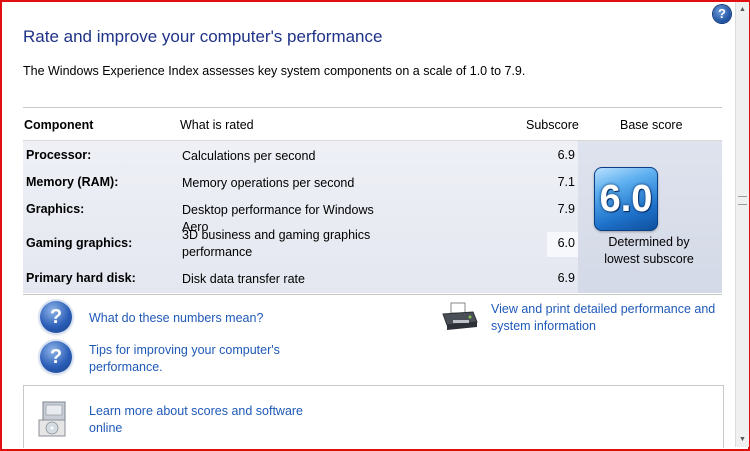 The height and width of the screenshot is (451, 750). Describe the element at coordinates (249, 156) in the screenshot. I see `row-desc-processor: Calculations per second` at that location.